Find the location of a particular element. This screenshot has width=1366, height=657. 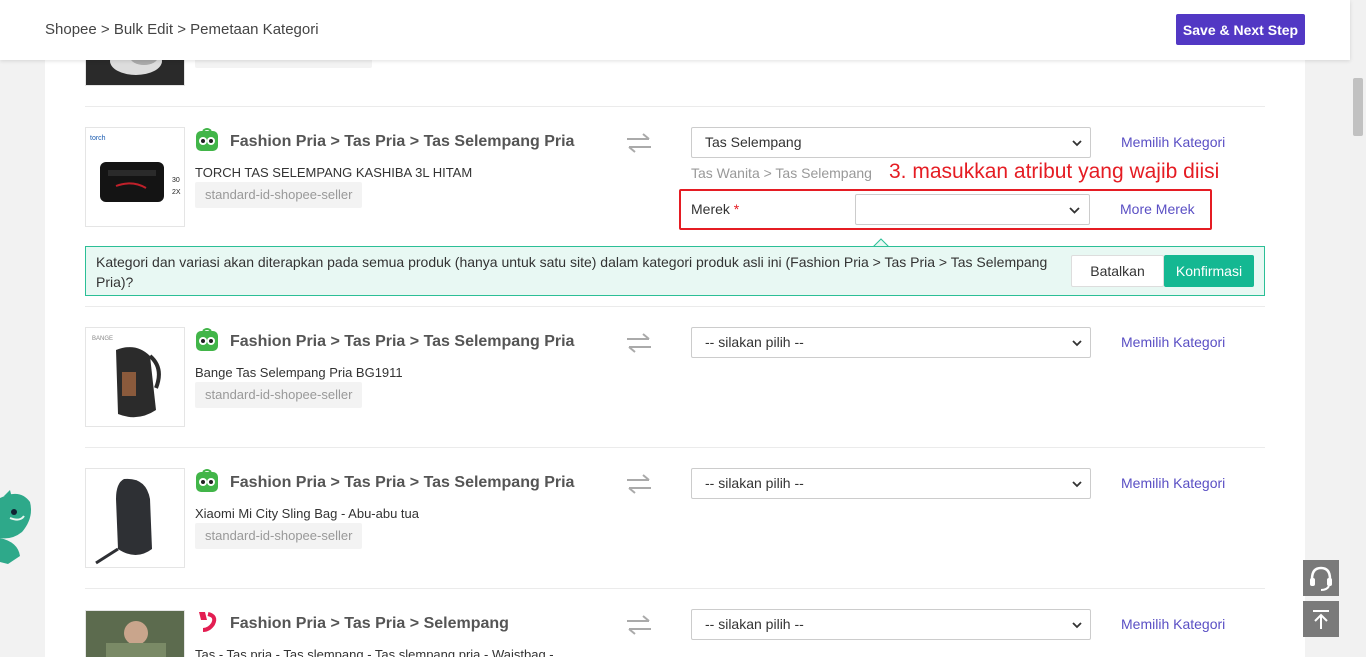

bukalapak-icon is located at coordinates (208, 622).